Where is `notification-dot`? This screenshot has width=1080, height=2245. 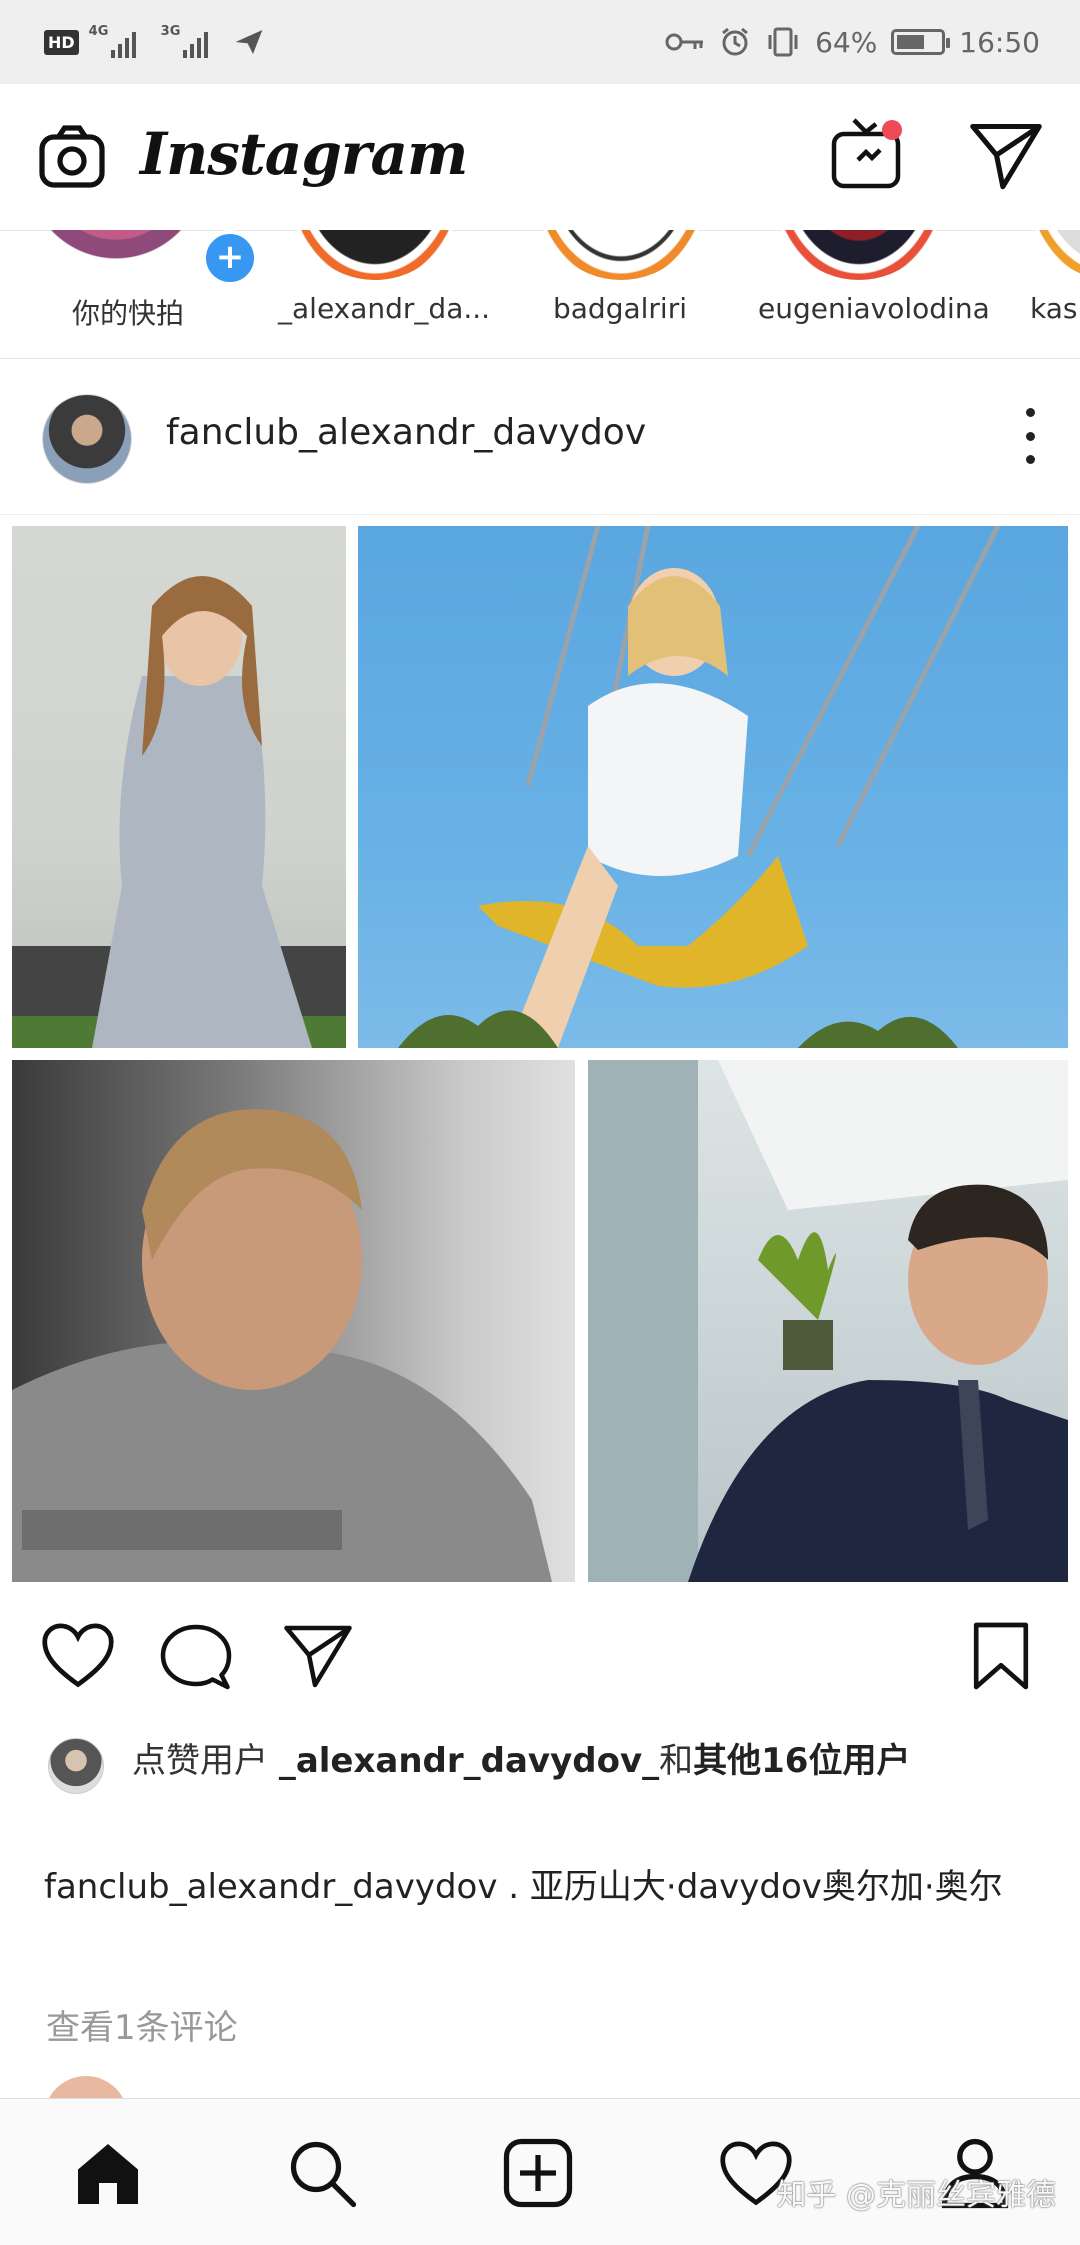 notification-dot is located at coordinates (892, 130).